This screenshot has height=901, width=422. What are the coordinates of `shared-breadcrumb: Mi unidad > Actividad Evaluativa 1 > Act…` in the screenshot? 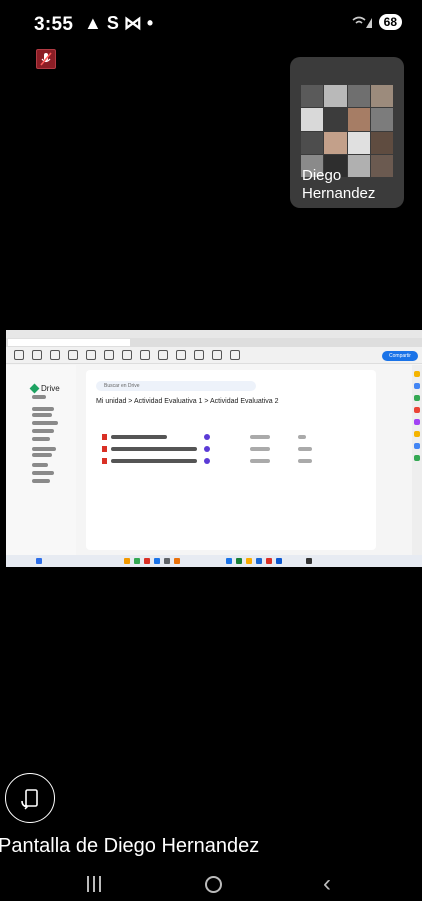 It's located at (187, 401).